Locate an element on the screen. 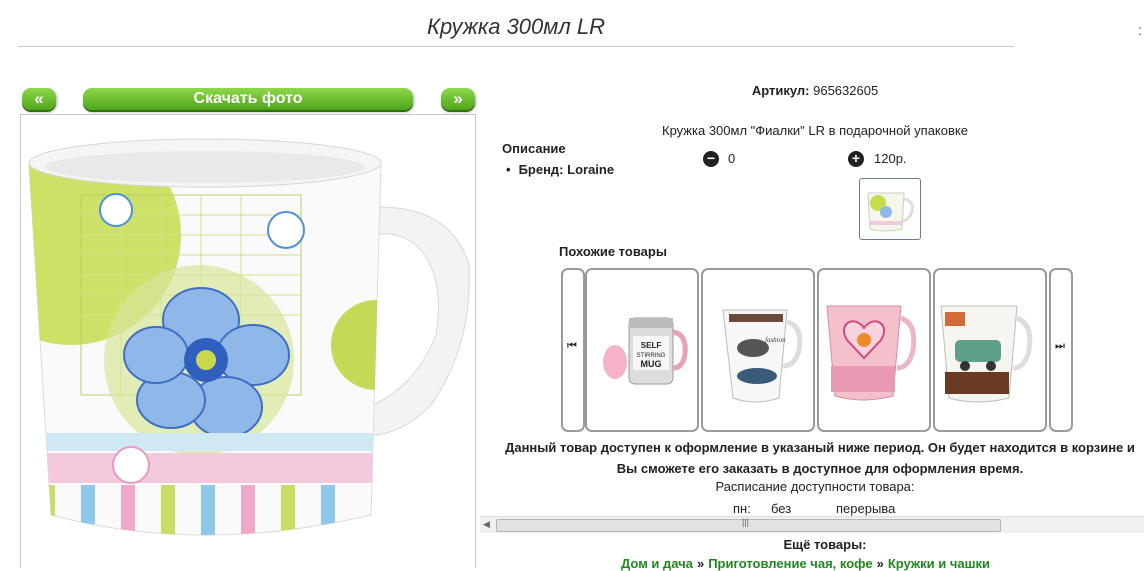  breadcrumb-tea-coffee: Приготовление чая, кофе is located at coordinates (790, 563).